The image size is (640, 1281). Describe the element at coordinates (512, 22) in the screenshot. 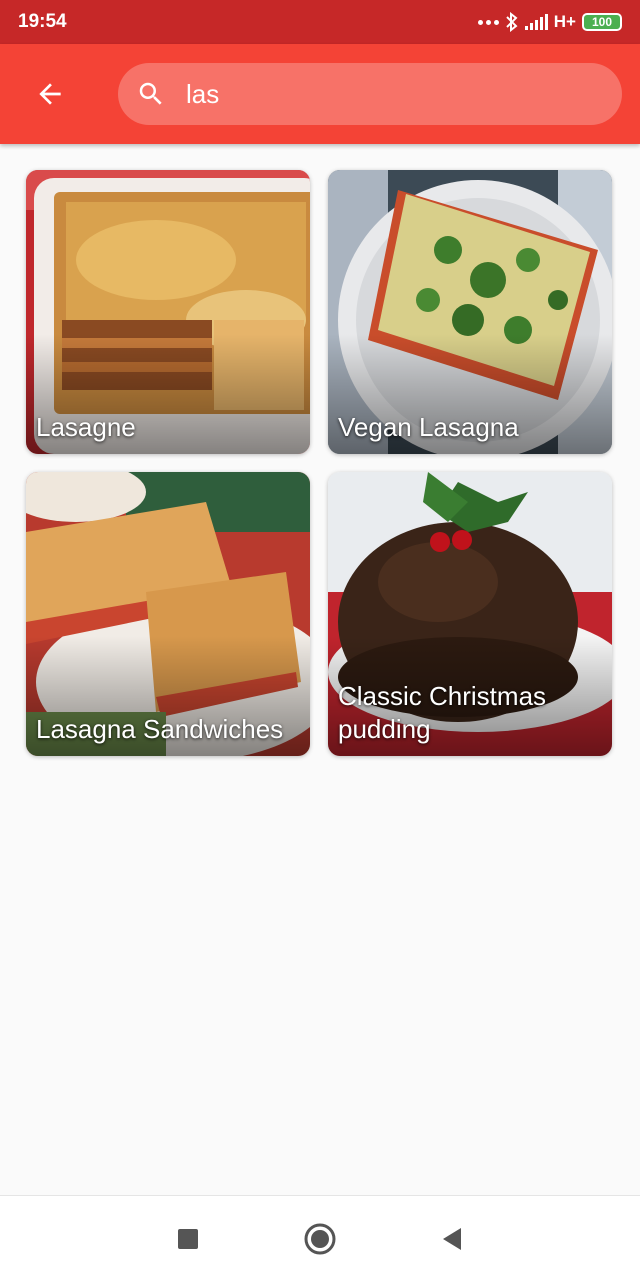

I see `bluetooth-icon` at that location.